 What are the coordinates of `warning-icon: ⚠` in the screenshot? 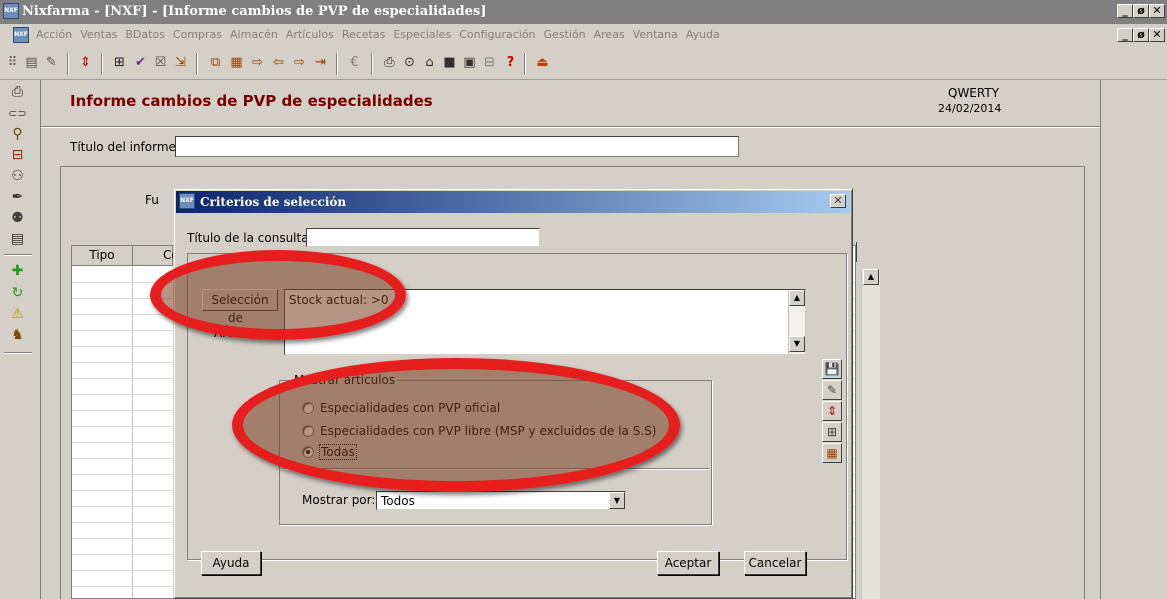 It's located at (17, 314).